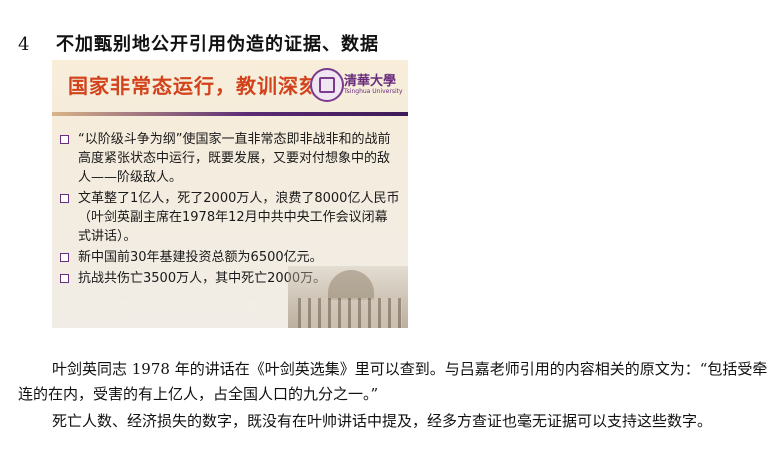  I want to click on section-heading: 4 不加甄别地公开引用伪造的证据、数据, so click(198, 43).